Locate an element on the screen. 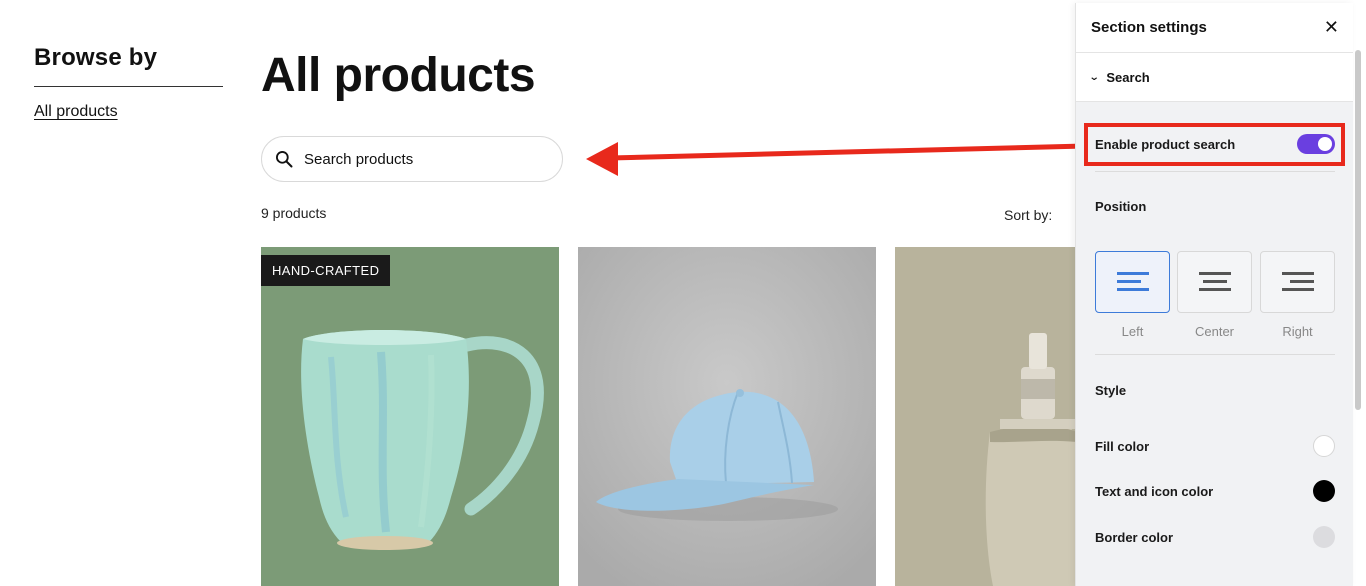 This screenshot has width=1366, height=586. search-box is located at coordinates (412, 159).